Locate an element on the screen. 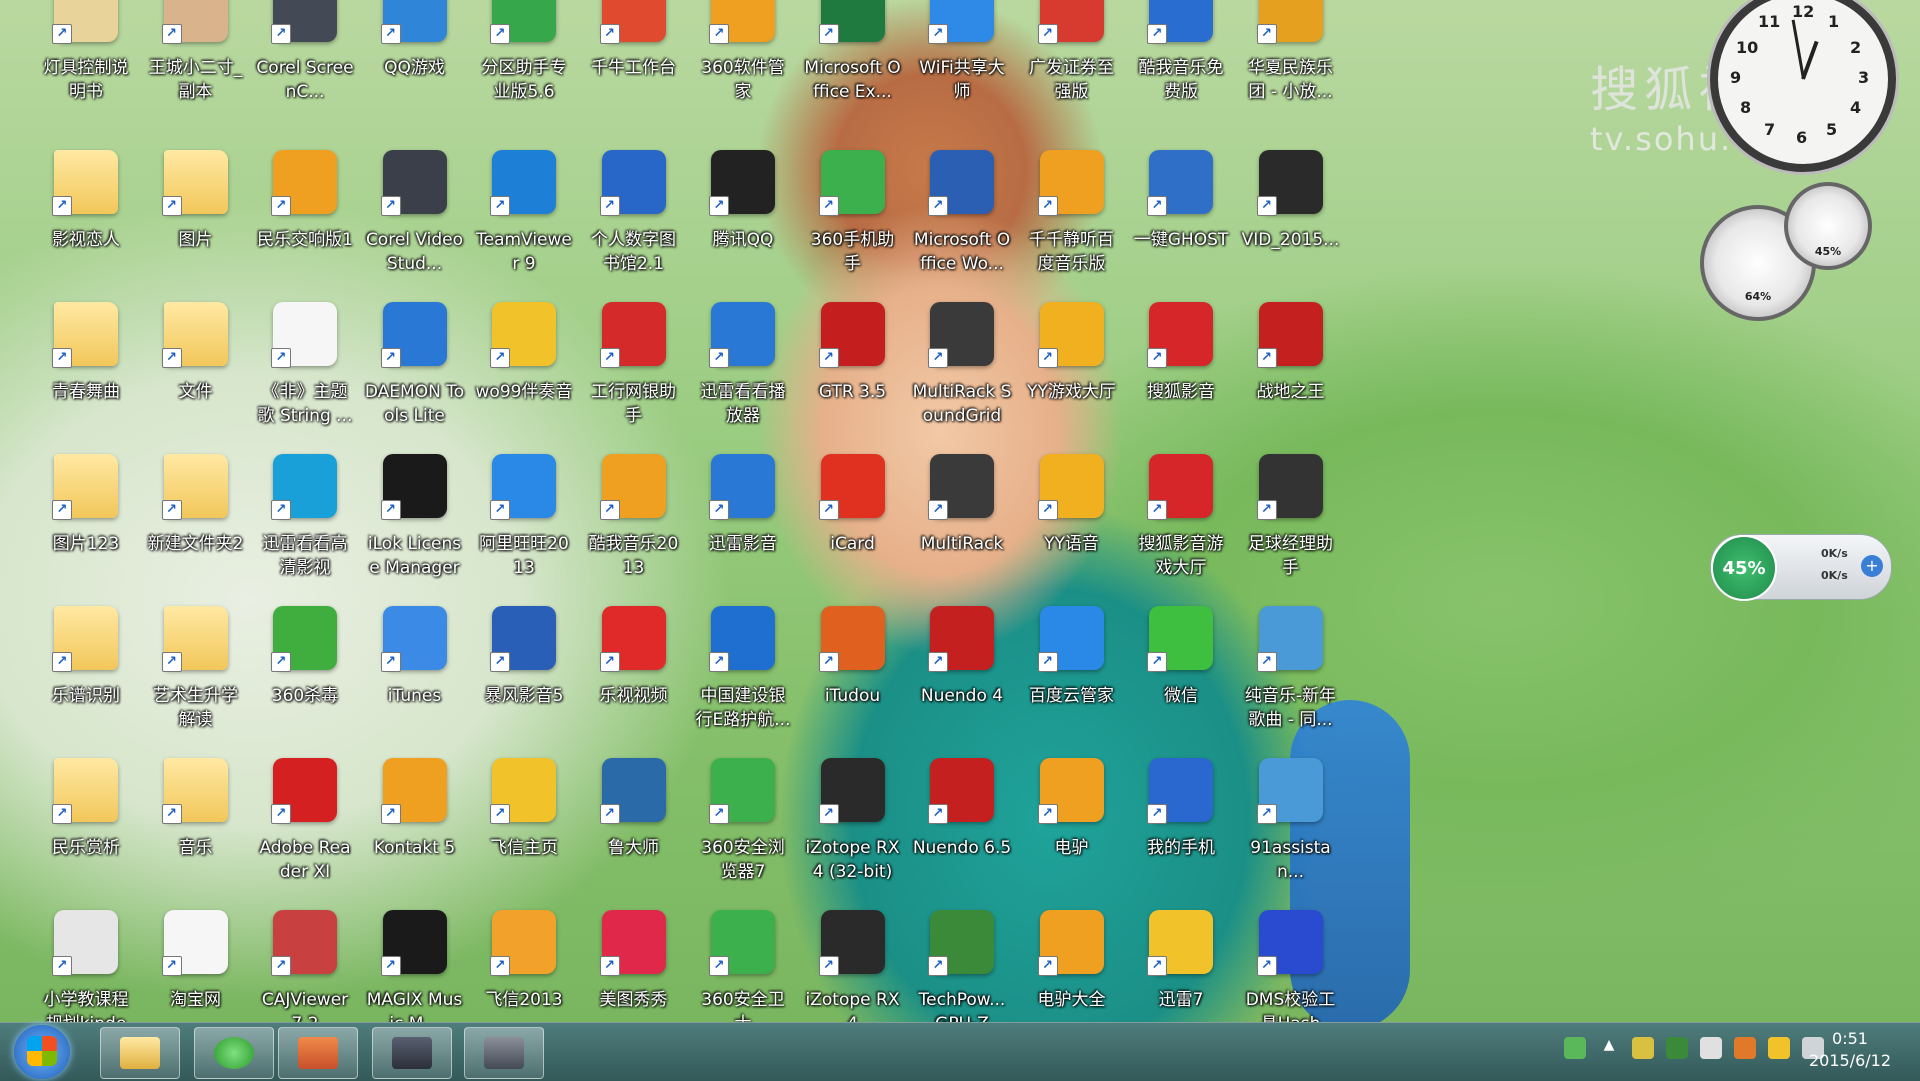  desktop-icon: ↗ Kontakt 5 is located at coordinates (415, 833).